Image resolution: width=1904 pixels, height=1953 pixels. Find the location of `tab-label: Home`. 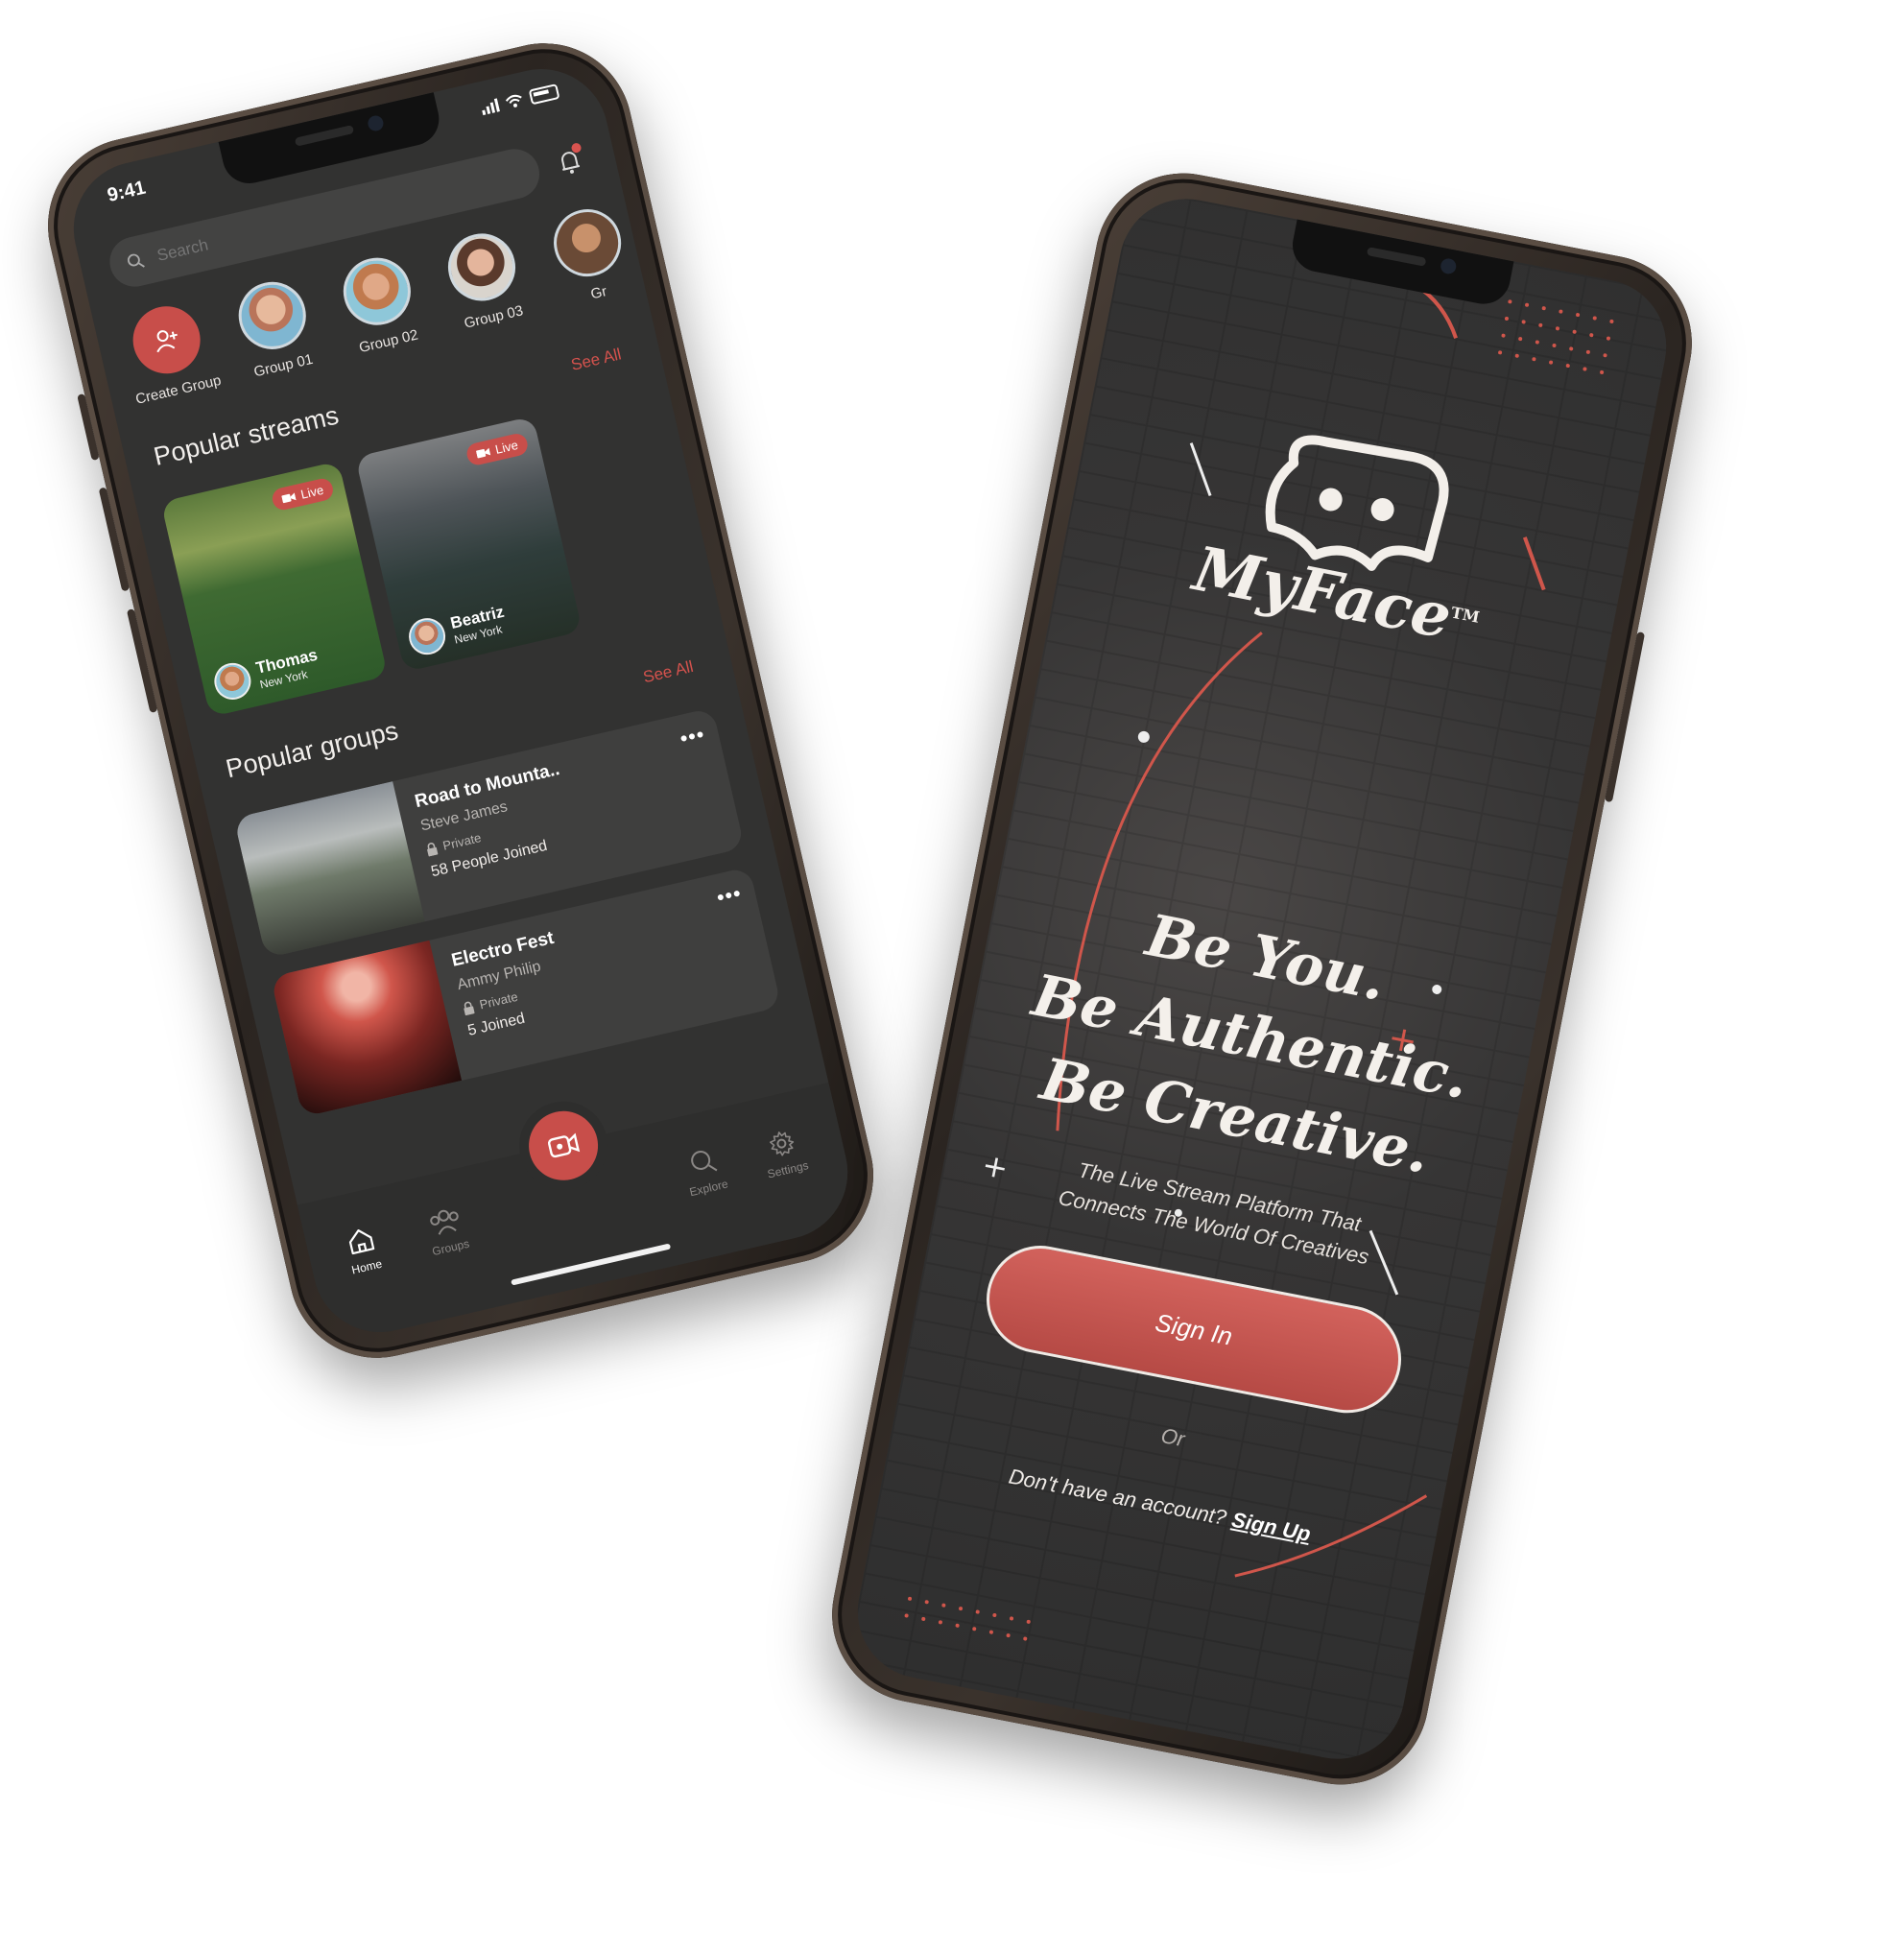

tab-label: Home is located at coordinates (367, 1266).